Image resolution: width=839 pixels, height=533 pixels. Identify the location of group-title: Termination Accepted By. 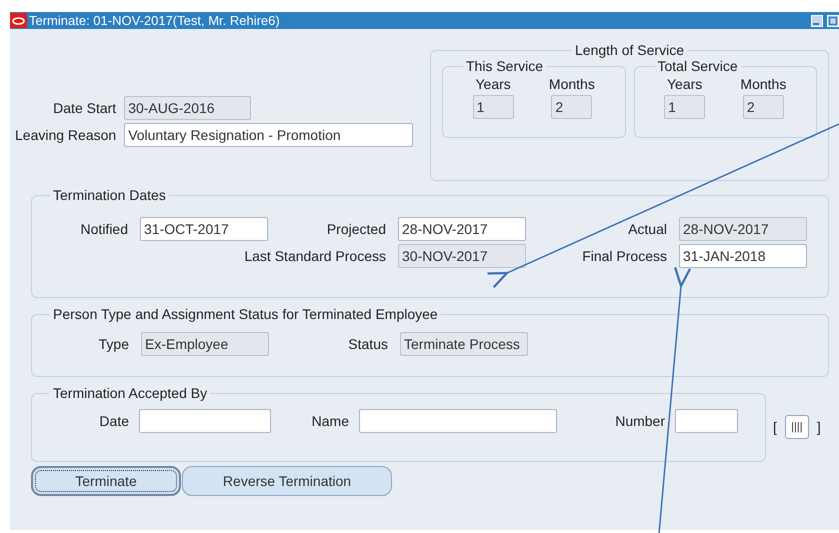
(130, 393).